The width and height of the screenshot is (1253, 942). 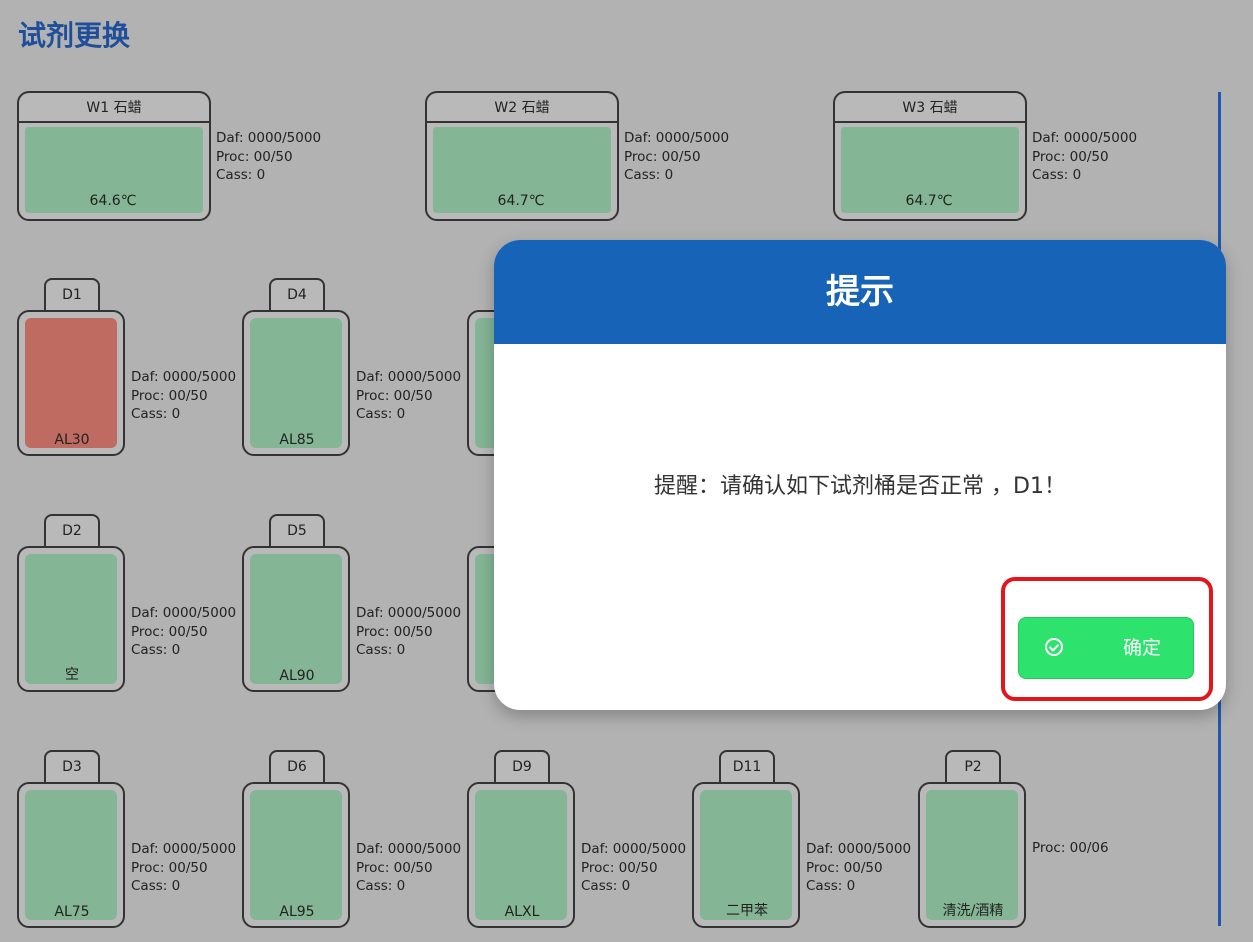 What do you see at coordinates (113, 201) in the screenshot?
I see `tank-w1-temp: 64.6℃` at bounding box center [113, 201].